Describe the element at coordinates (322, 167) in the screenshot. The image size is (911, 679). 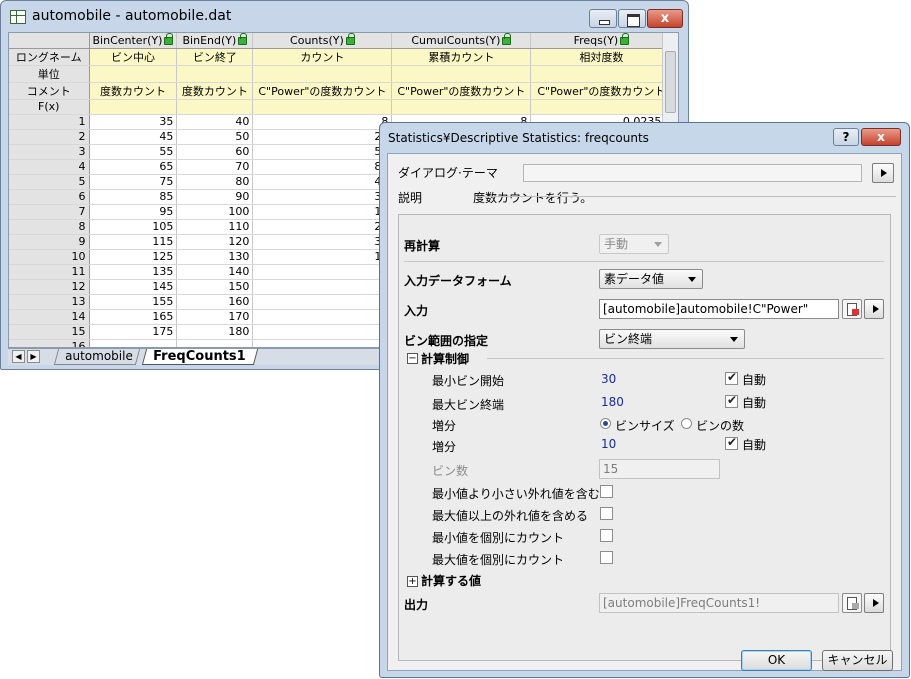
I see `cell: 82` at that location.